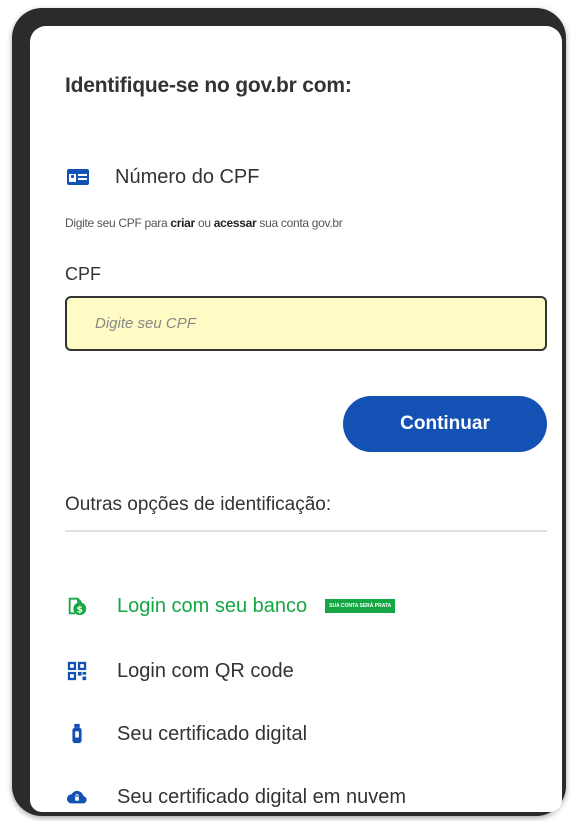 The height and width of the screenshot is (821, 573). What do you see at coordinates (77, 671) in the screenshot?
I see `qr-code-icon` at bounding box center [77, 671].